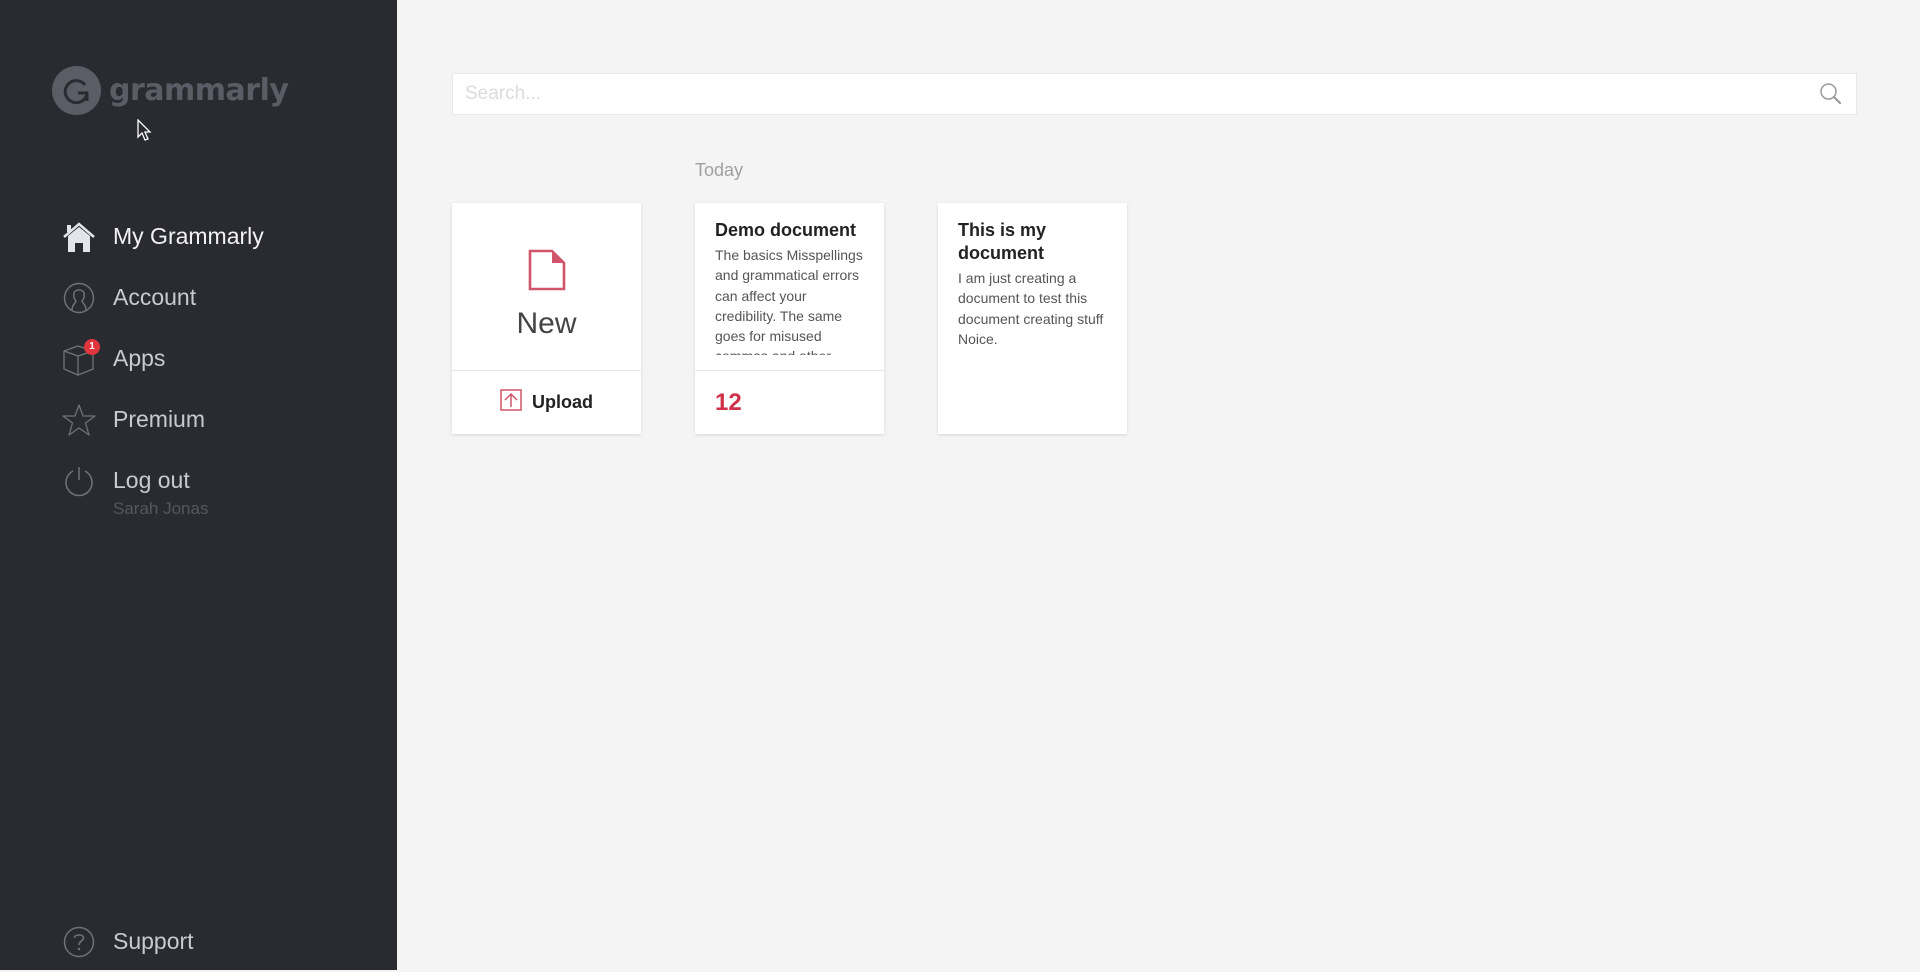 This screenshot has height=972, width=1920. I want to click on grammarly-logo-icon, so click(76, 90).